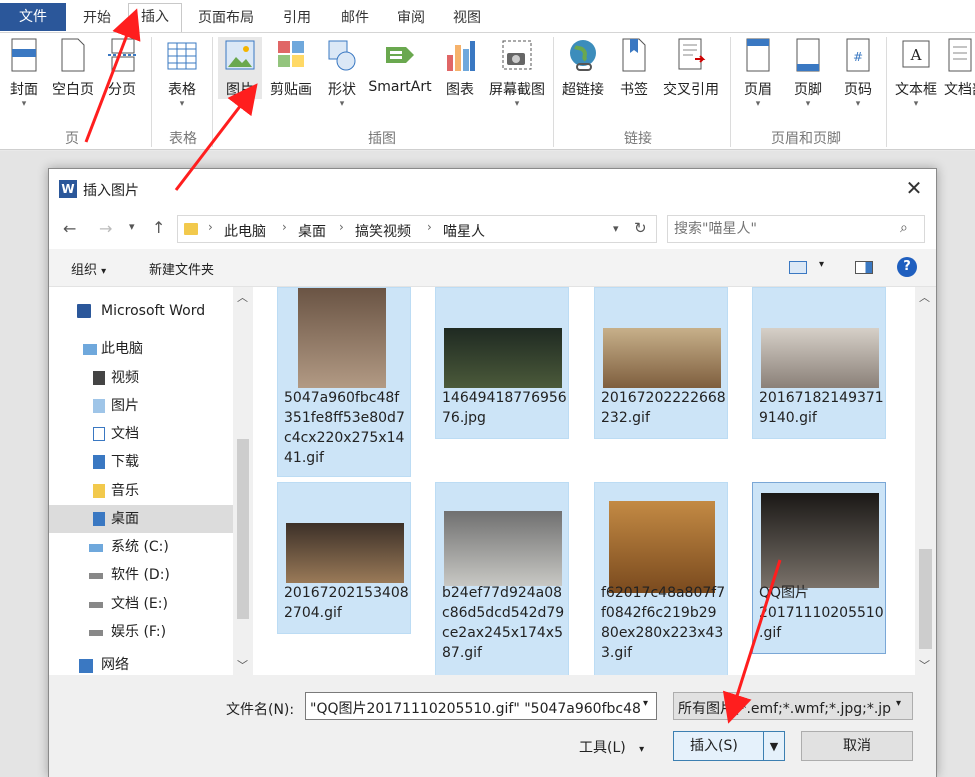  What do you see at coordinates (634, 68) in the screenshot?
I see `bookmark-button: 书签` at bounding box center [634, 68].